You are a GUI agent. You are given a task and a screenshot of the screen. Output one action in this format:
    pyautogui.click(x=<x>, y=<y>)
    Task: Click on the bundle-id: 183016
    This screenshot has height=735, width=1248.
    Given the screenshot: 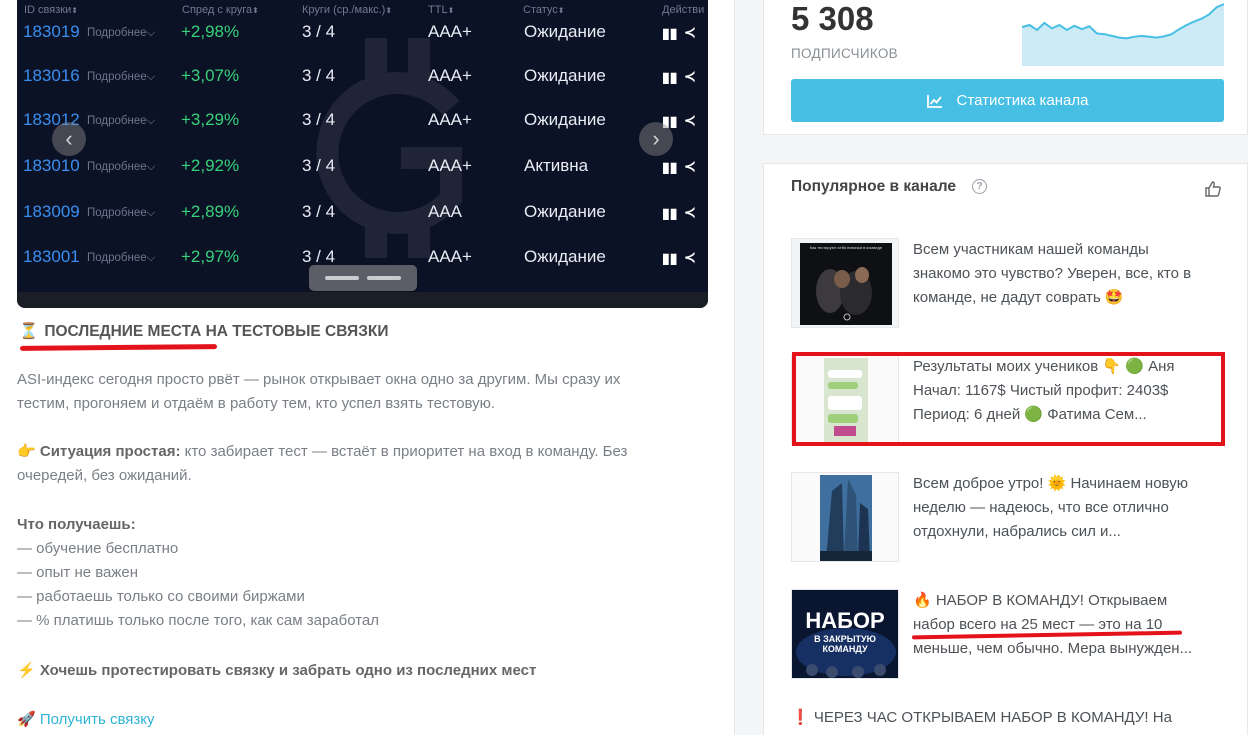 What is the action you would take?
    pyautogui.click(x=51, y=76)
    